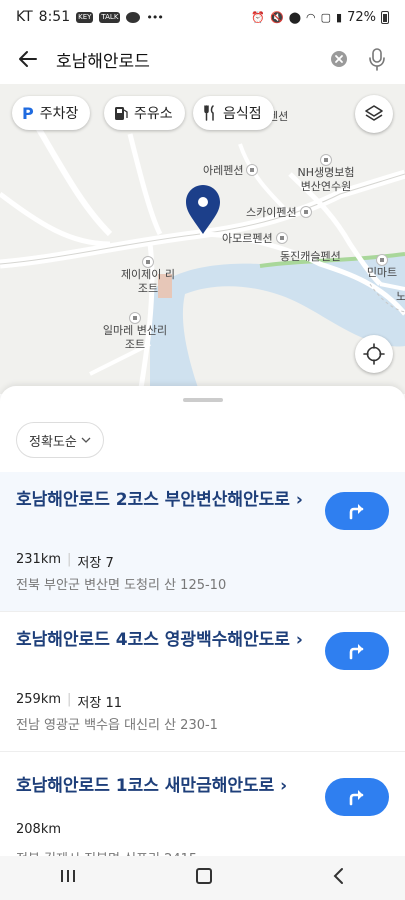 This screenshot has width=405, height=900. I want to click on result-title: 호남해안로드 2코스 부안변산해안도로 ›, so click(163, 501).